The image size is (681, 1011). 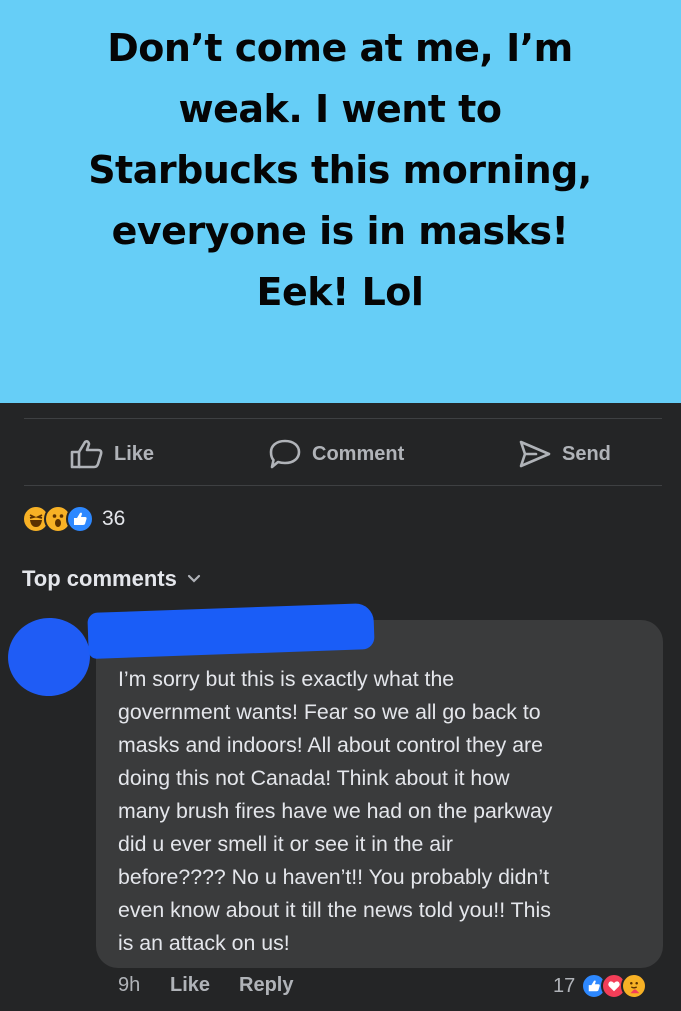 I want to click on like-button: Like, so click(x=112, y=454).